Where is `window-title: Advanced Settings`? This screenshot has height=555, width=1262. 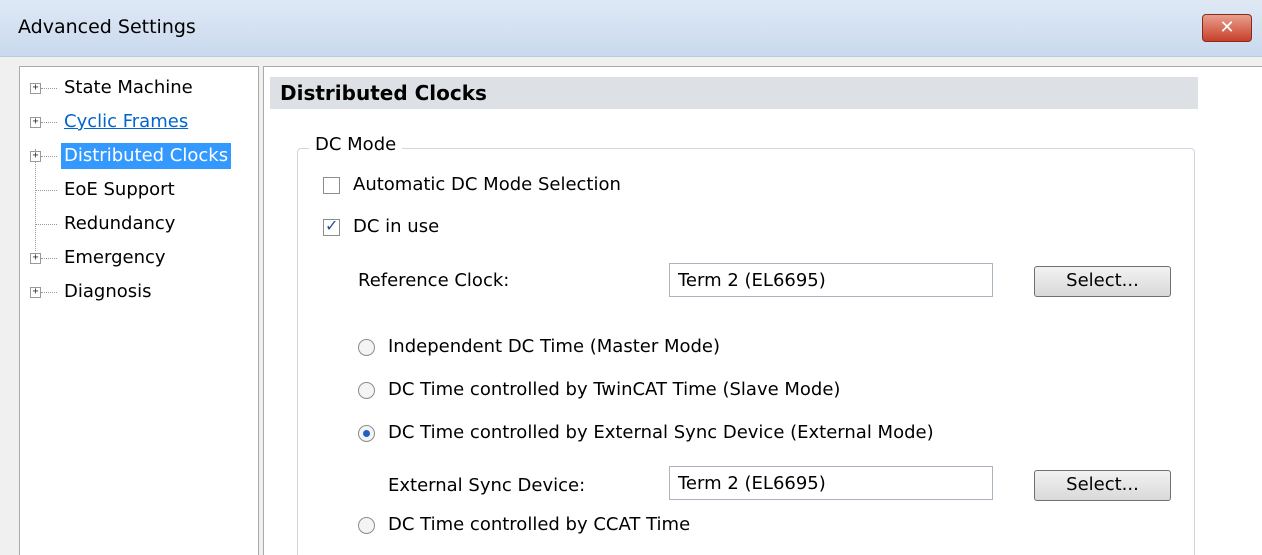 window-title: Advanced Settings is located at coordinates (107, 27).